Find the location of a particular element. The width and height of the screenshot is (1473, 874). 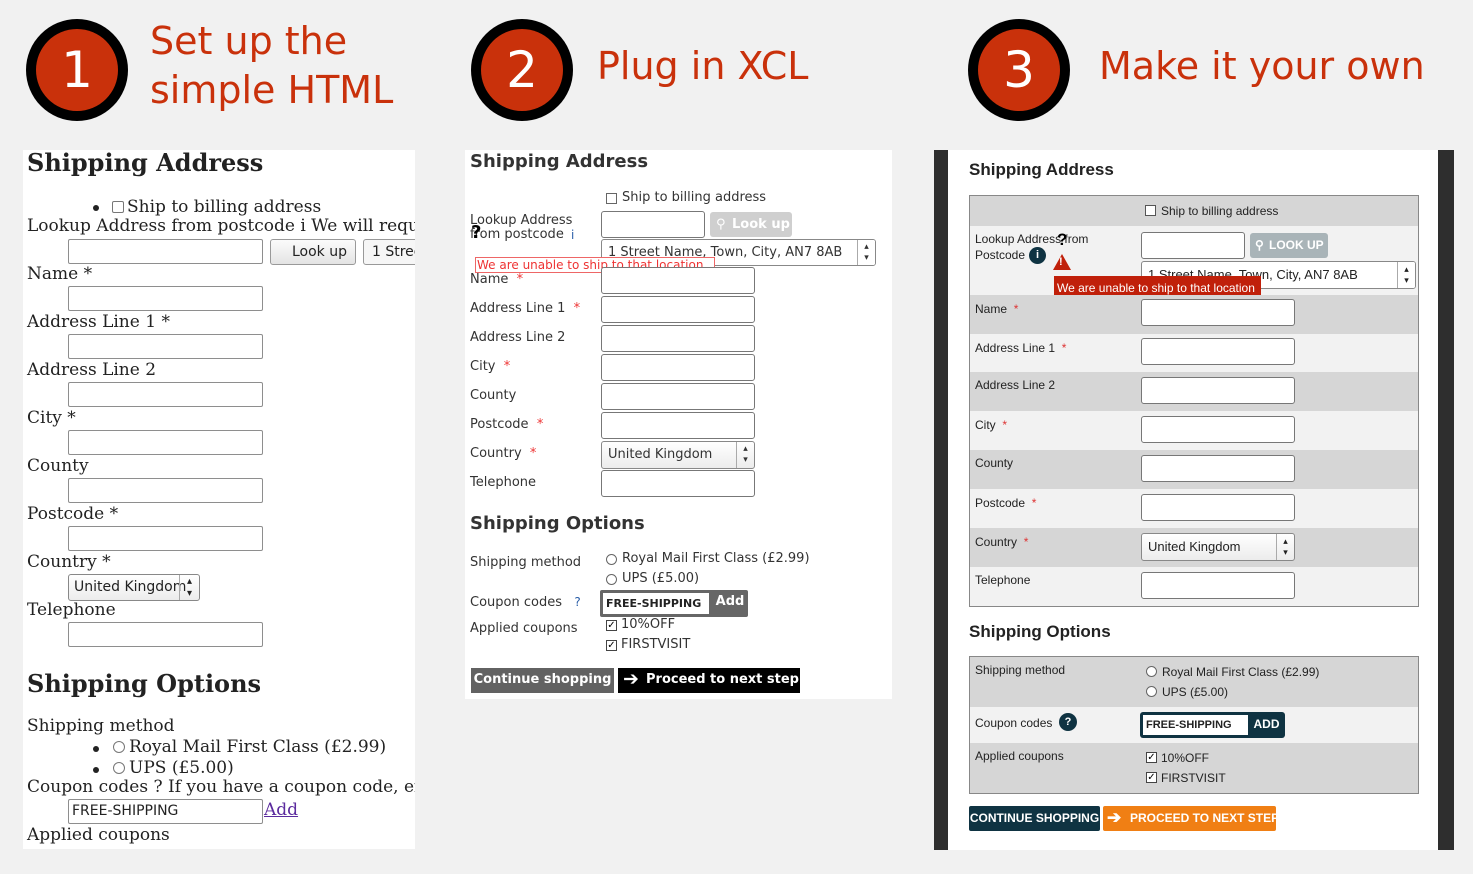

arrow-right-icon: ➔ is located at coordinates (631, 679).